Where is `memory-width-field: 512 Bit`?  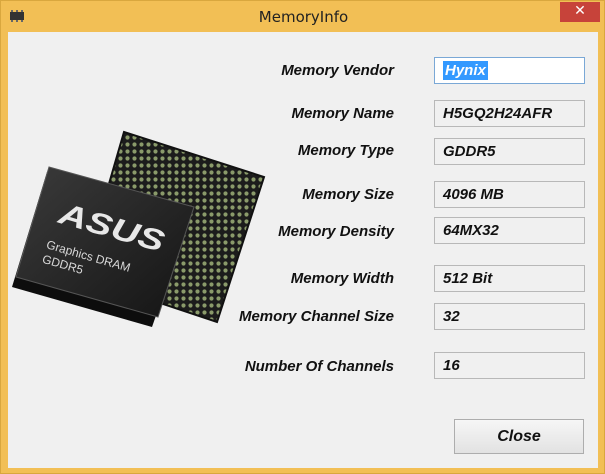 memory-width-field: 512 Bit is located at coordinates (509, 278).